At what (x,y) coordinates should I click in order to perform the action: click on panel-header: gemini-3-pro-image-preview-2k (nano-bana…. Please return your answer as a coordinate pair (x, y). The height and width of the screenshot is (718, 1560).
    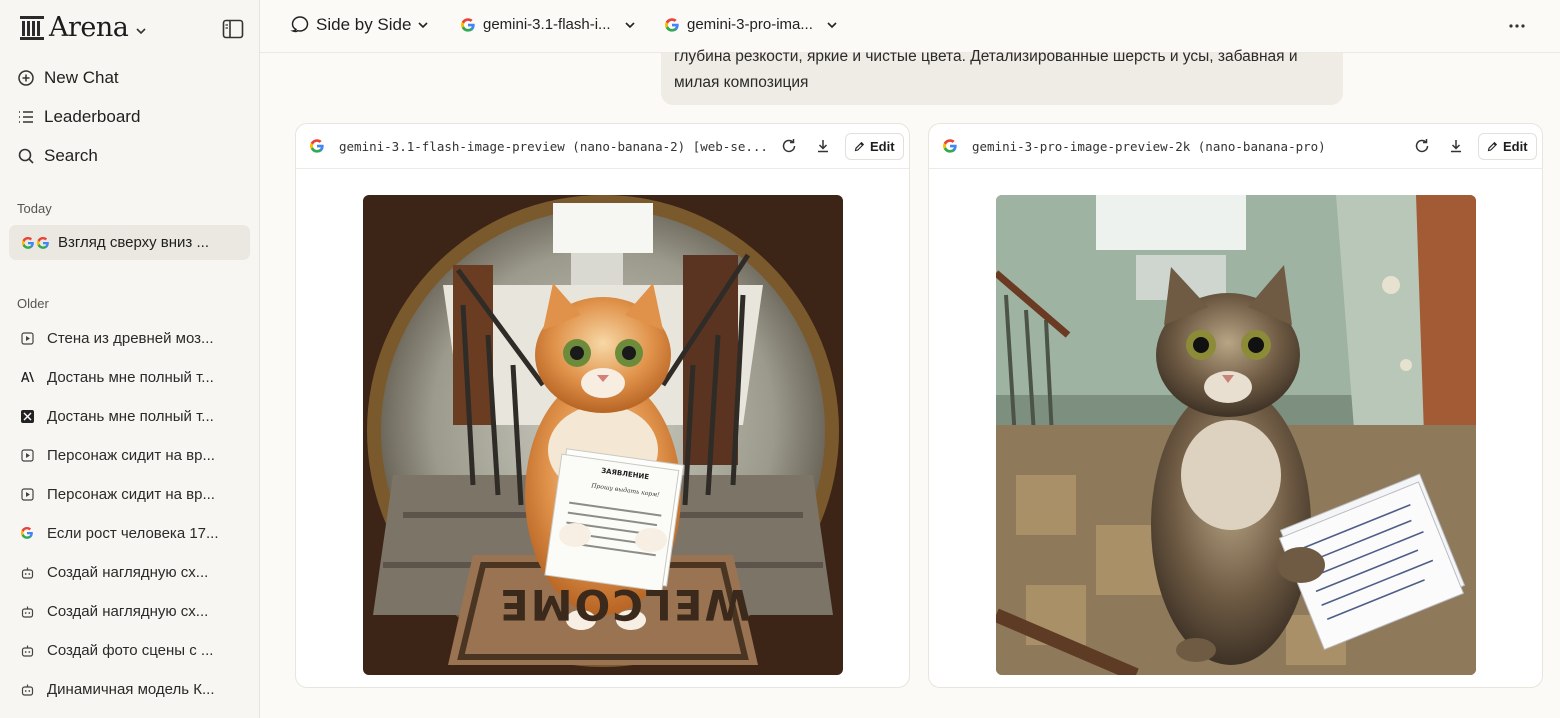
    Looking at the image, I should click on (1235, 146).